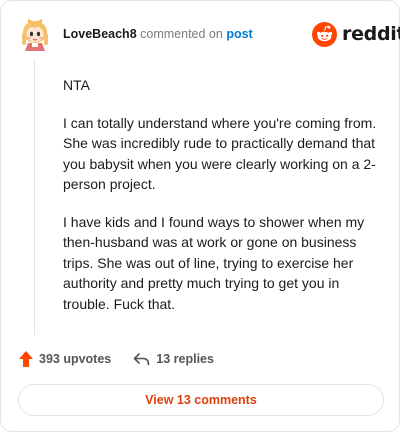 This screenshot has width=400, height=432. Describe the element at coordinates (26, 359) in the screenshot. I see `upvote-arrow-icon` at that location.